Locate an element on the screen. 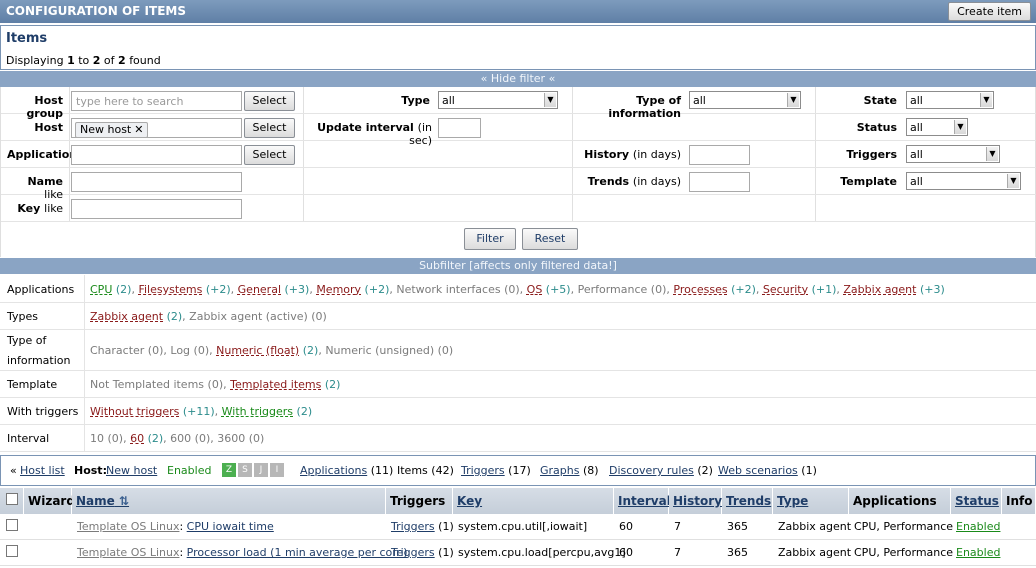  triggers-nav: Triggers (17) is located at coordinates (496, 470).